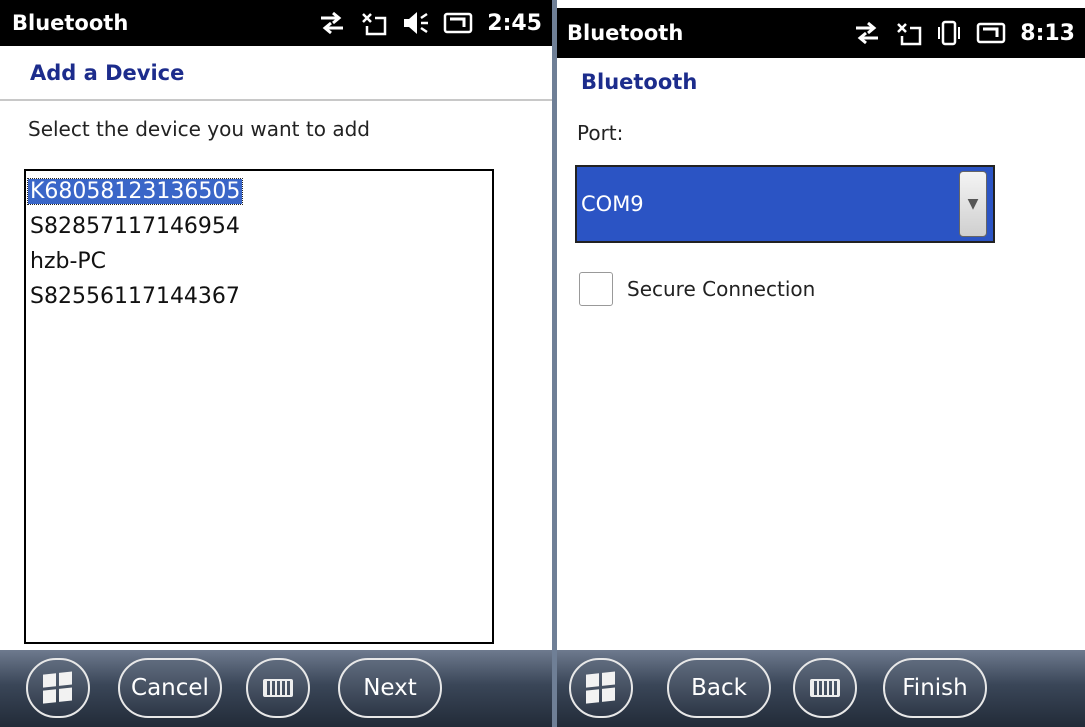 The image size is (1085, 727). What do you see at coordinates (107, 72) in the screenshot?
I see `page-title: Add a Device` at bounding box center [107, 72].